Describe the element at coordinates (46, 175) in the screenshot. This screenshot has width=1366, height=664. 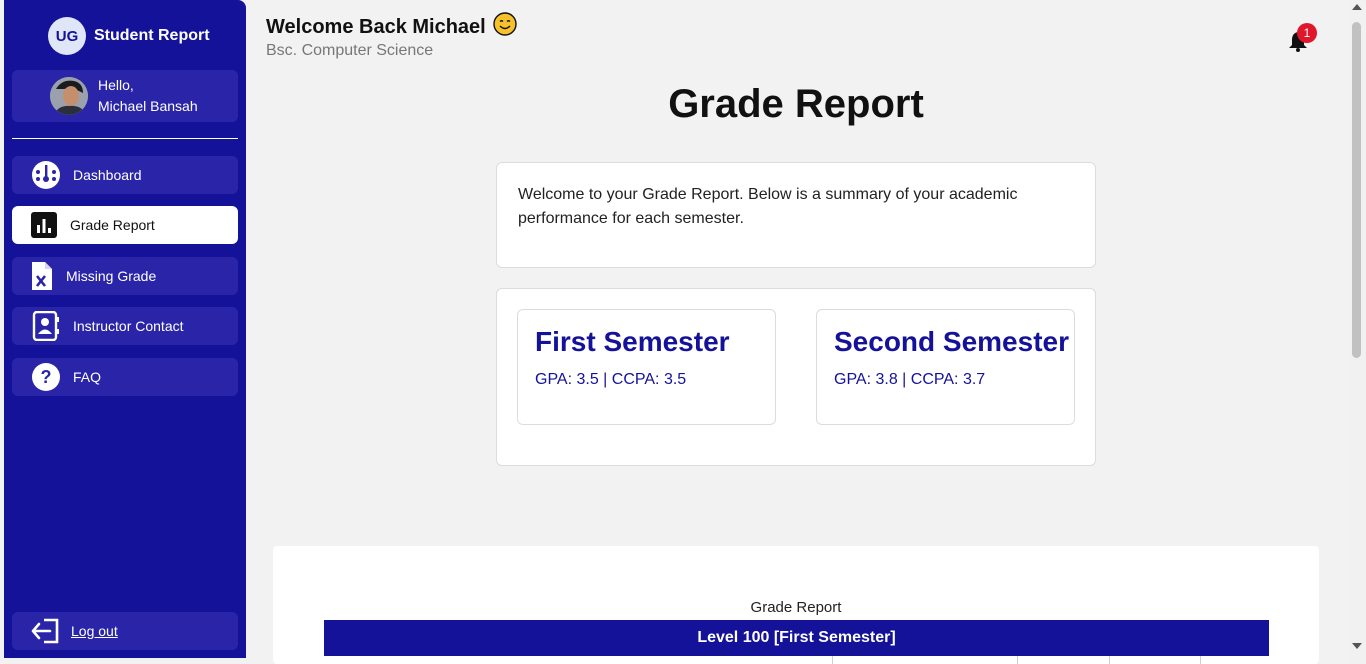
I see `dashboard-gauge-icon` at that location.